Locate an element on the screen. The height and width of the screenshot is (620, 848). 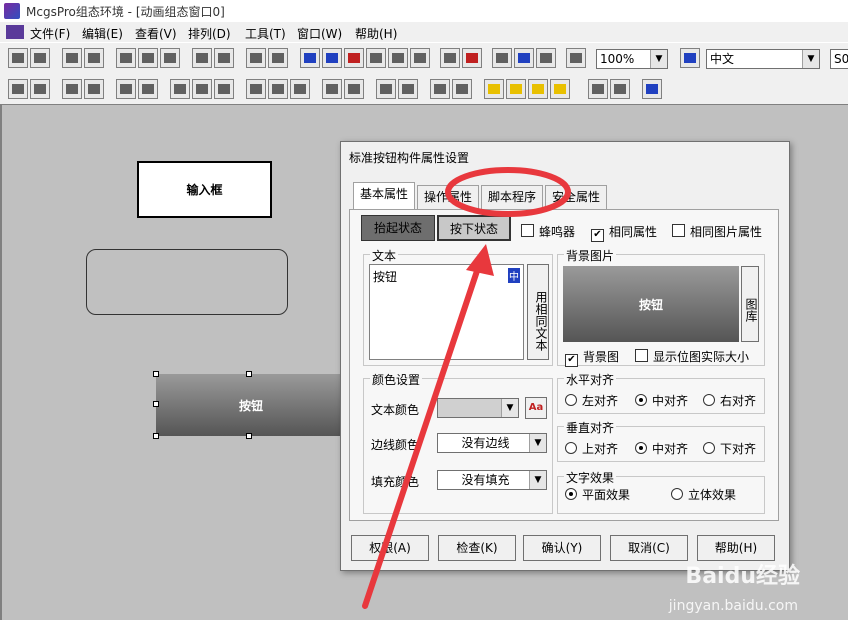
v-align-bottom-radio: 下对齐 is located at coordinates (729, 448).